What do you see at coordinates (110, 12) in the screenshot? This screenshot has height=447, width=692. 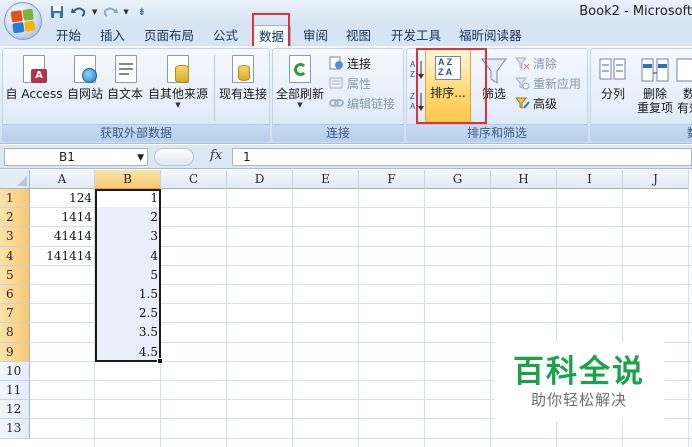 I see `redo-icon` at bounding box center [110, 12].